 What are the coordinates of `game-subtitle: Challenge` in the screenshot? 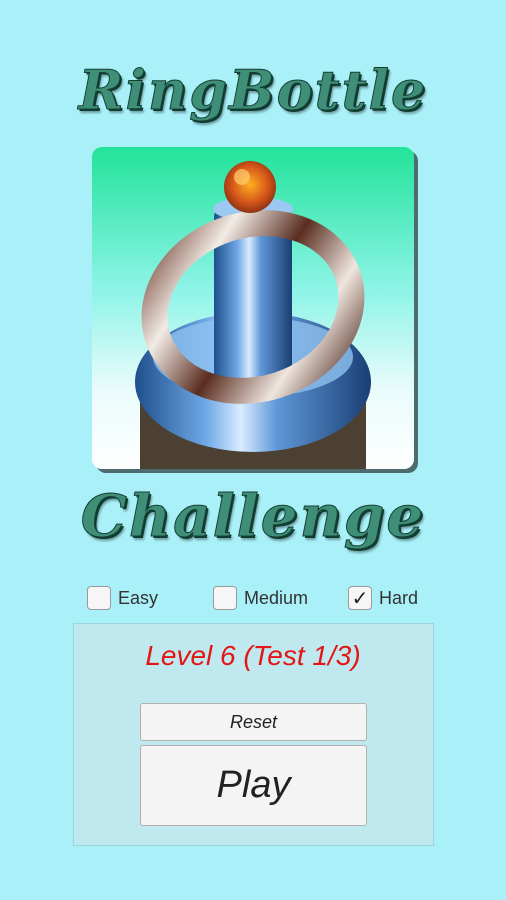 It's located at (253, 516).